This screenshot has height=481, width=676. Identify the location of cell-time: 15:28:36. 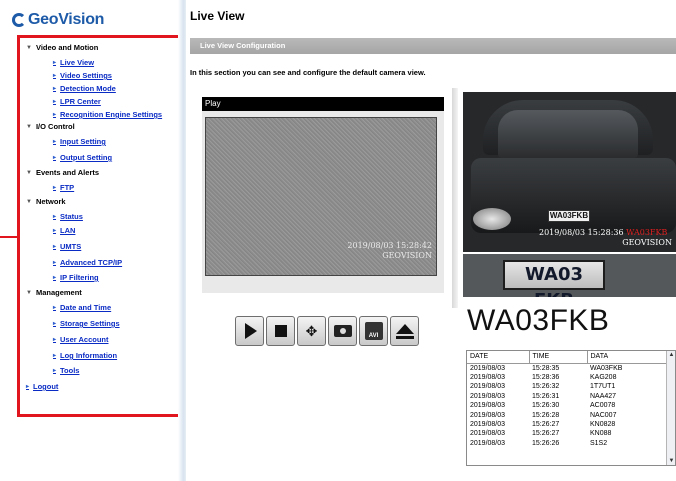
(546, 377).